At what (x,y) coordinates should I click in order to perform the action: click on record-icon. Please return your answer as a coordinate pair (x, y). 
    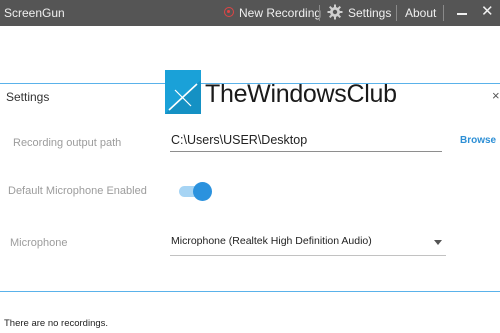
    Looking at the image, I should click on (229, 12).